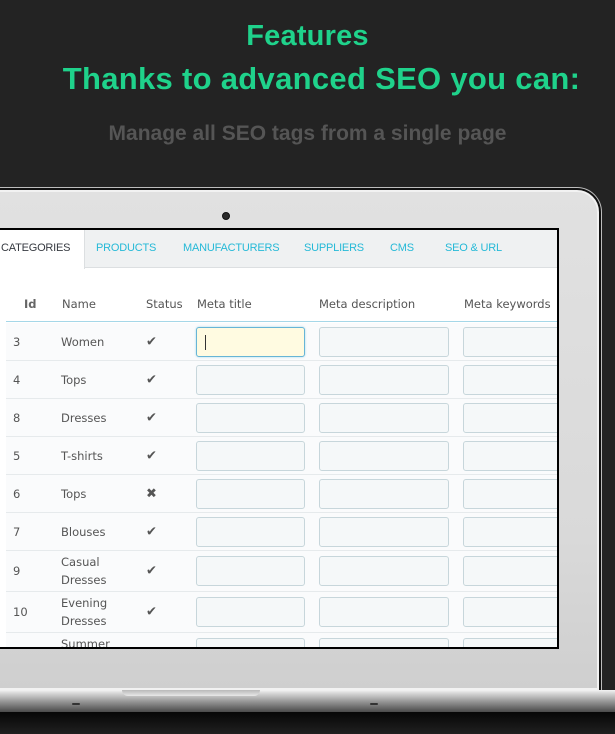 Image resolution: width=615 pixels, height=734 pixels. I want to click on table-row: 11 Summer Dresses ✔, so click(281, 641).